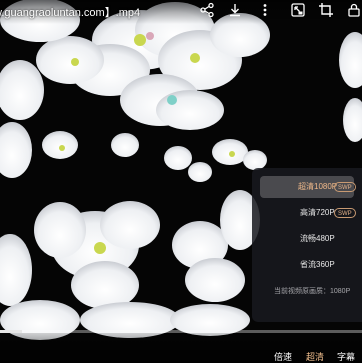 The height and width of the screenshot is (363, 362). What do you see at coordinates (317, 238) in the screenshot?
I see `quality-option-label: 流畅480P` at bounding box center [317, 238].